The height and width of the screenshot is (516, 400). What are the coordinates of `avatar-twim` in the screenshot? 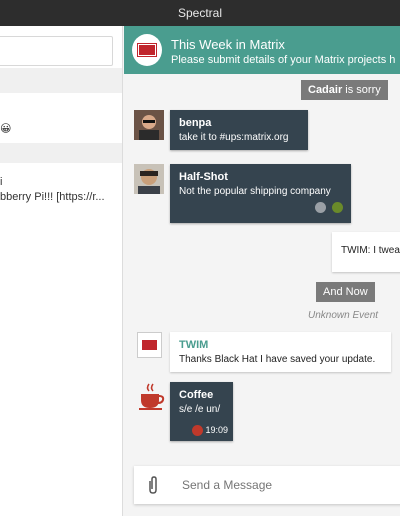 It's located at (149, 345).